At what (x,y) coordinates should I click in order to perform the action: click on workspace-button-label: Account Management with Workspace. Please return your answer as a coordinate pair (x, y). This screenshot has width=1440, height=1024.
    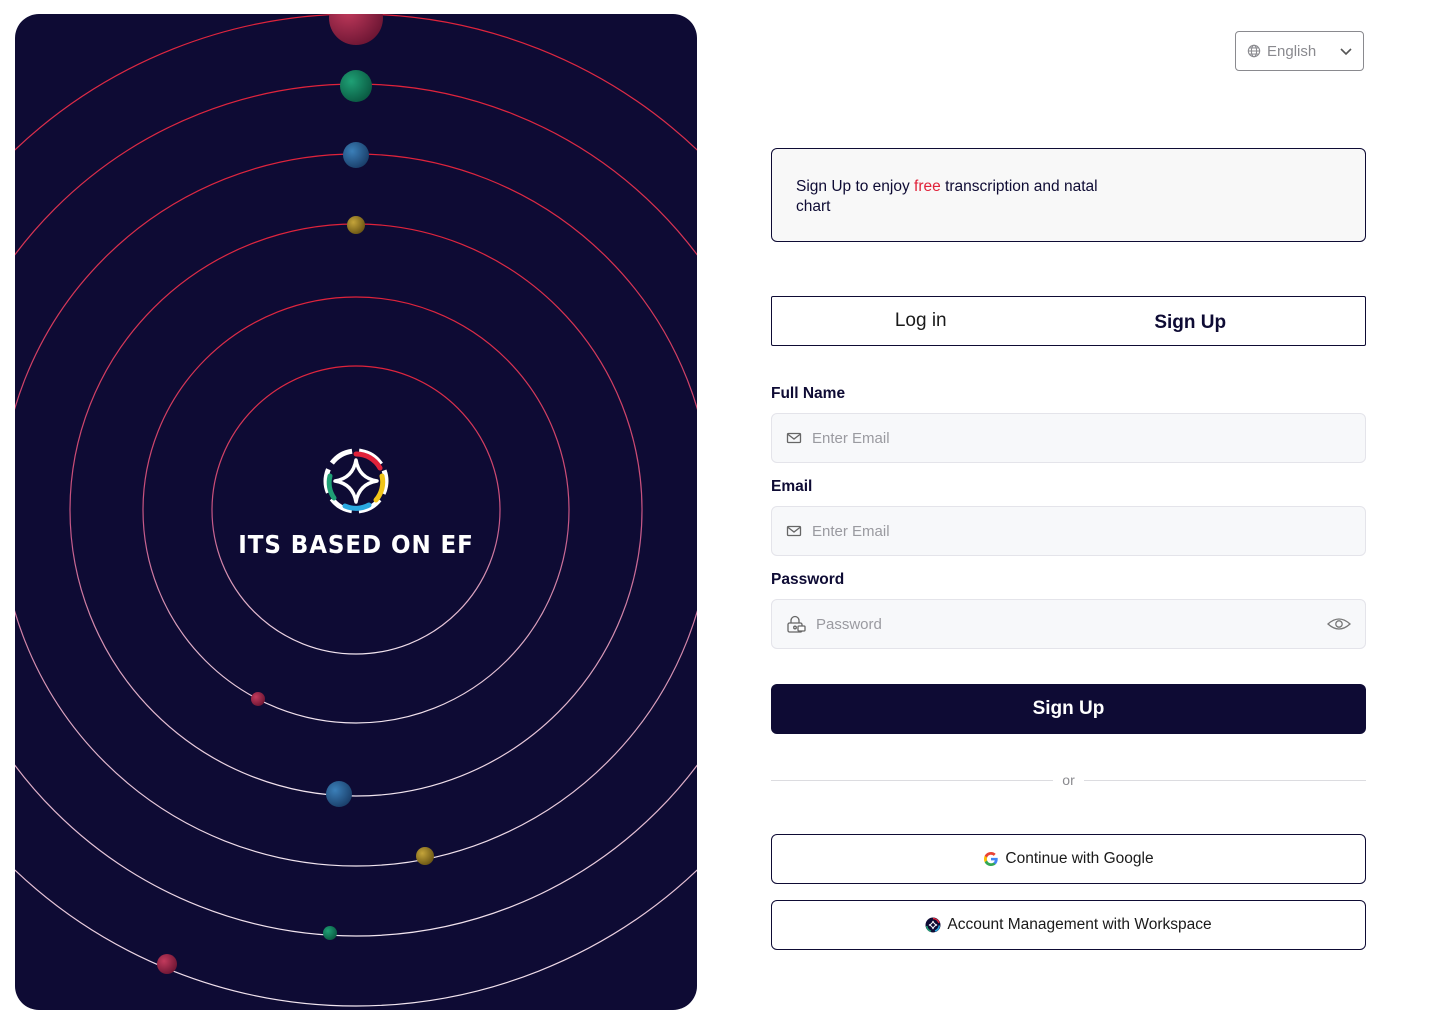
    Looking at the image, I should click on (1079, 924).